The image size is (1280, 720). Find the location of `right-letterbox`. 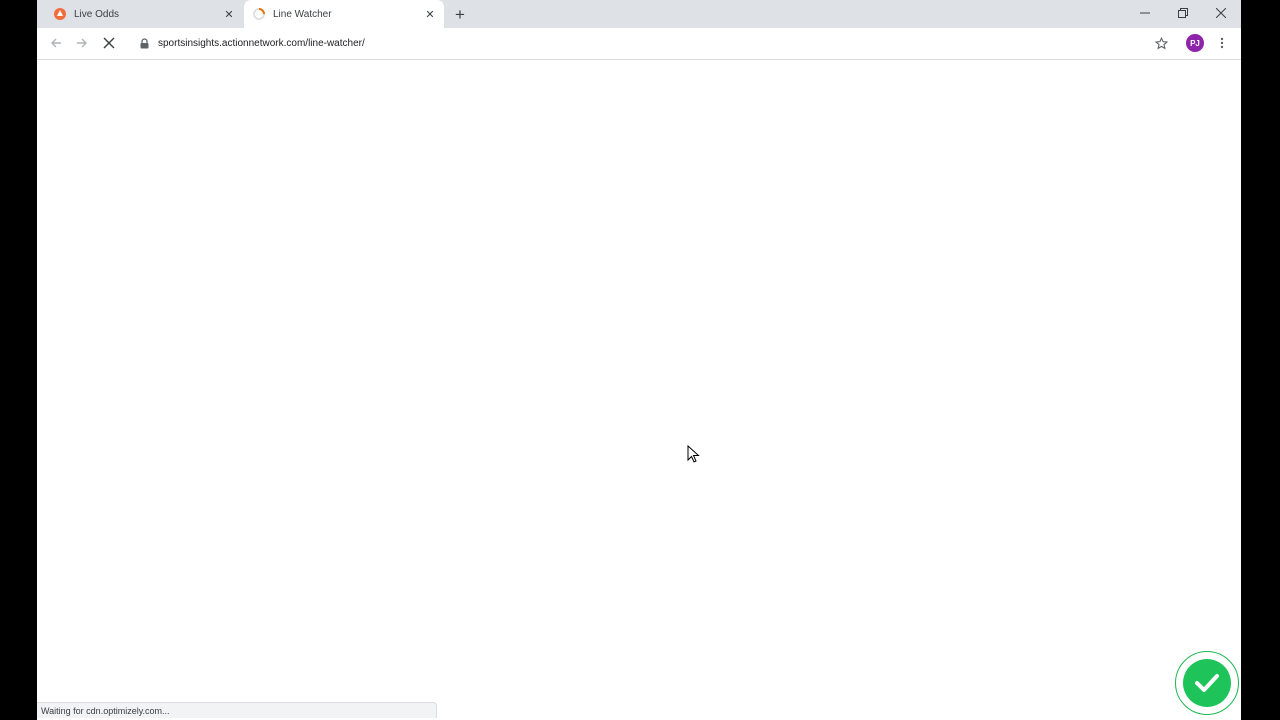

right-letterbox is located at coordinates (1260, 360).